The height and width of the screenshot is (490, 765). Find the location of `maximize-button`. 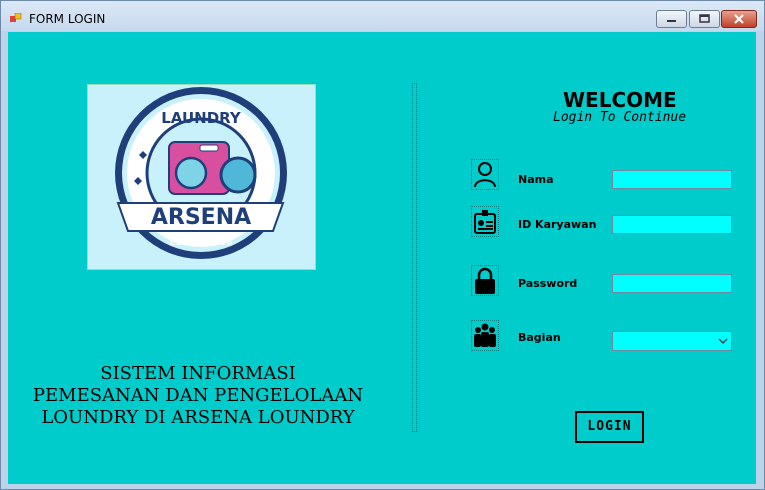

maximize-button is located at coordinates (704, 19).